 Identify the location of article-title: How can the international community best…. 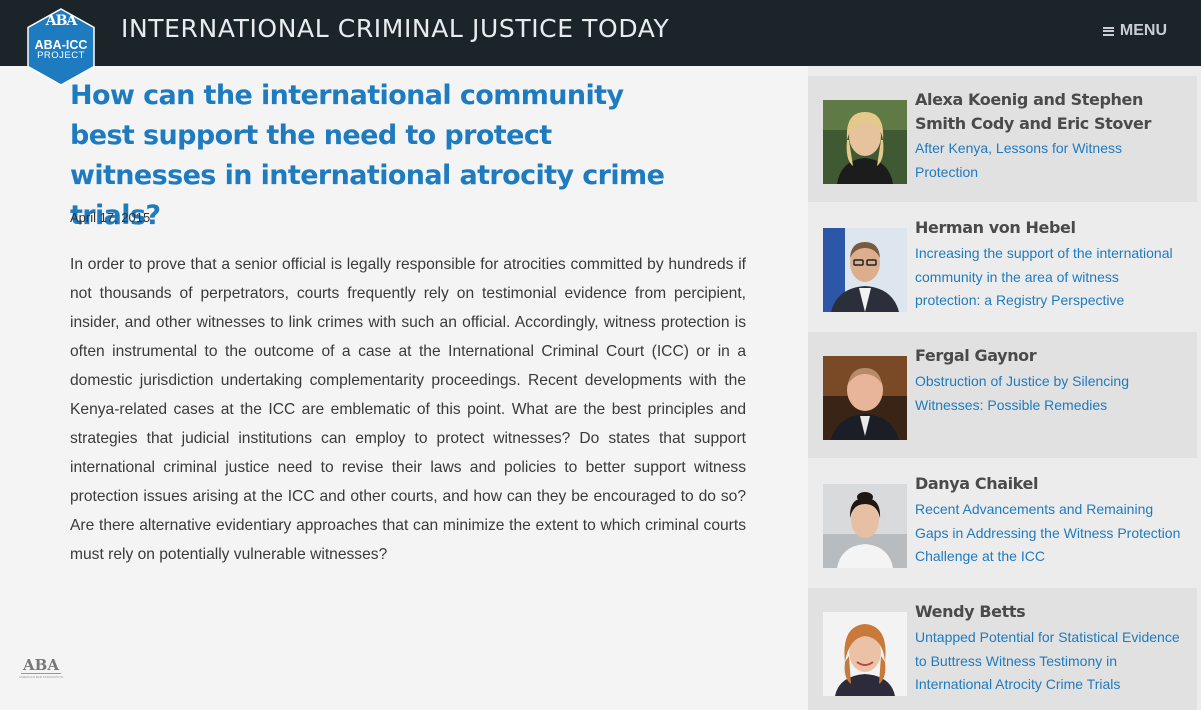
(367, 155).